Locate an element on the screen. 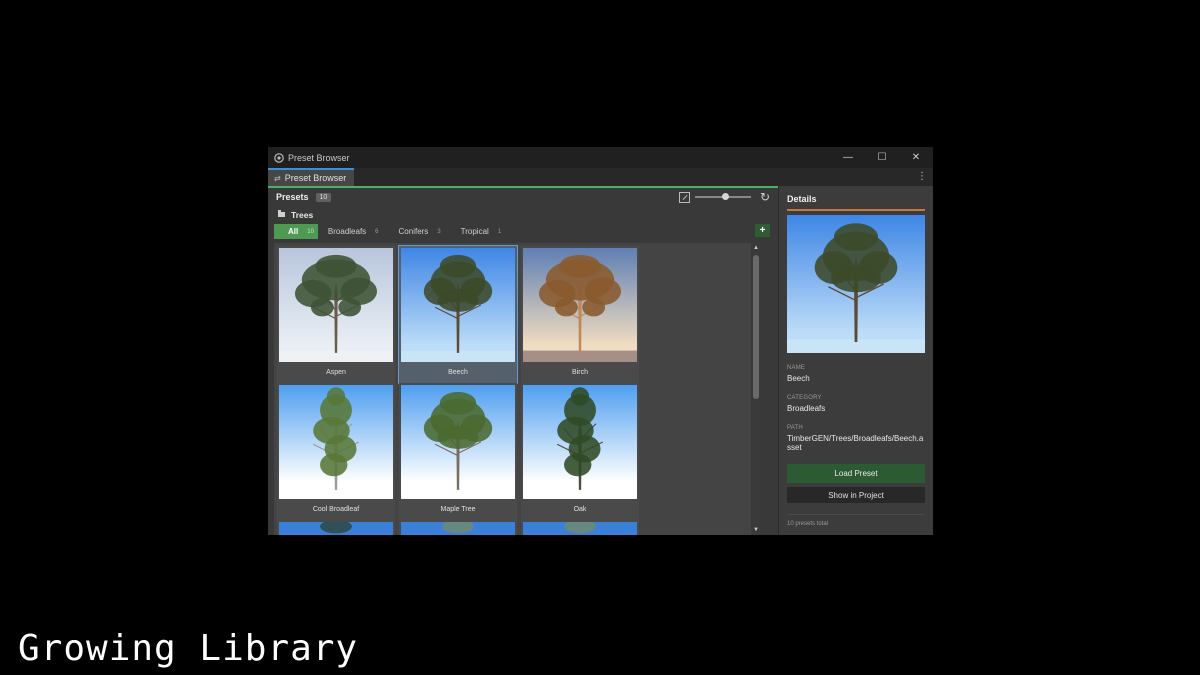  presets-count-badge: 10 is located at coordinates (323, 197).